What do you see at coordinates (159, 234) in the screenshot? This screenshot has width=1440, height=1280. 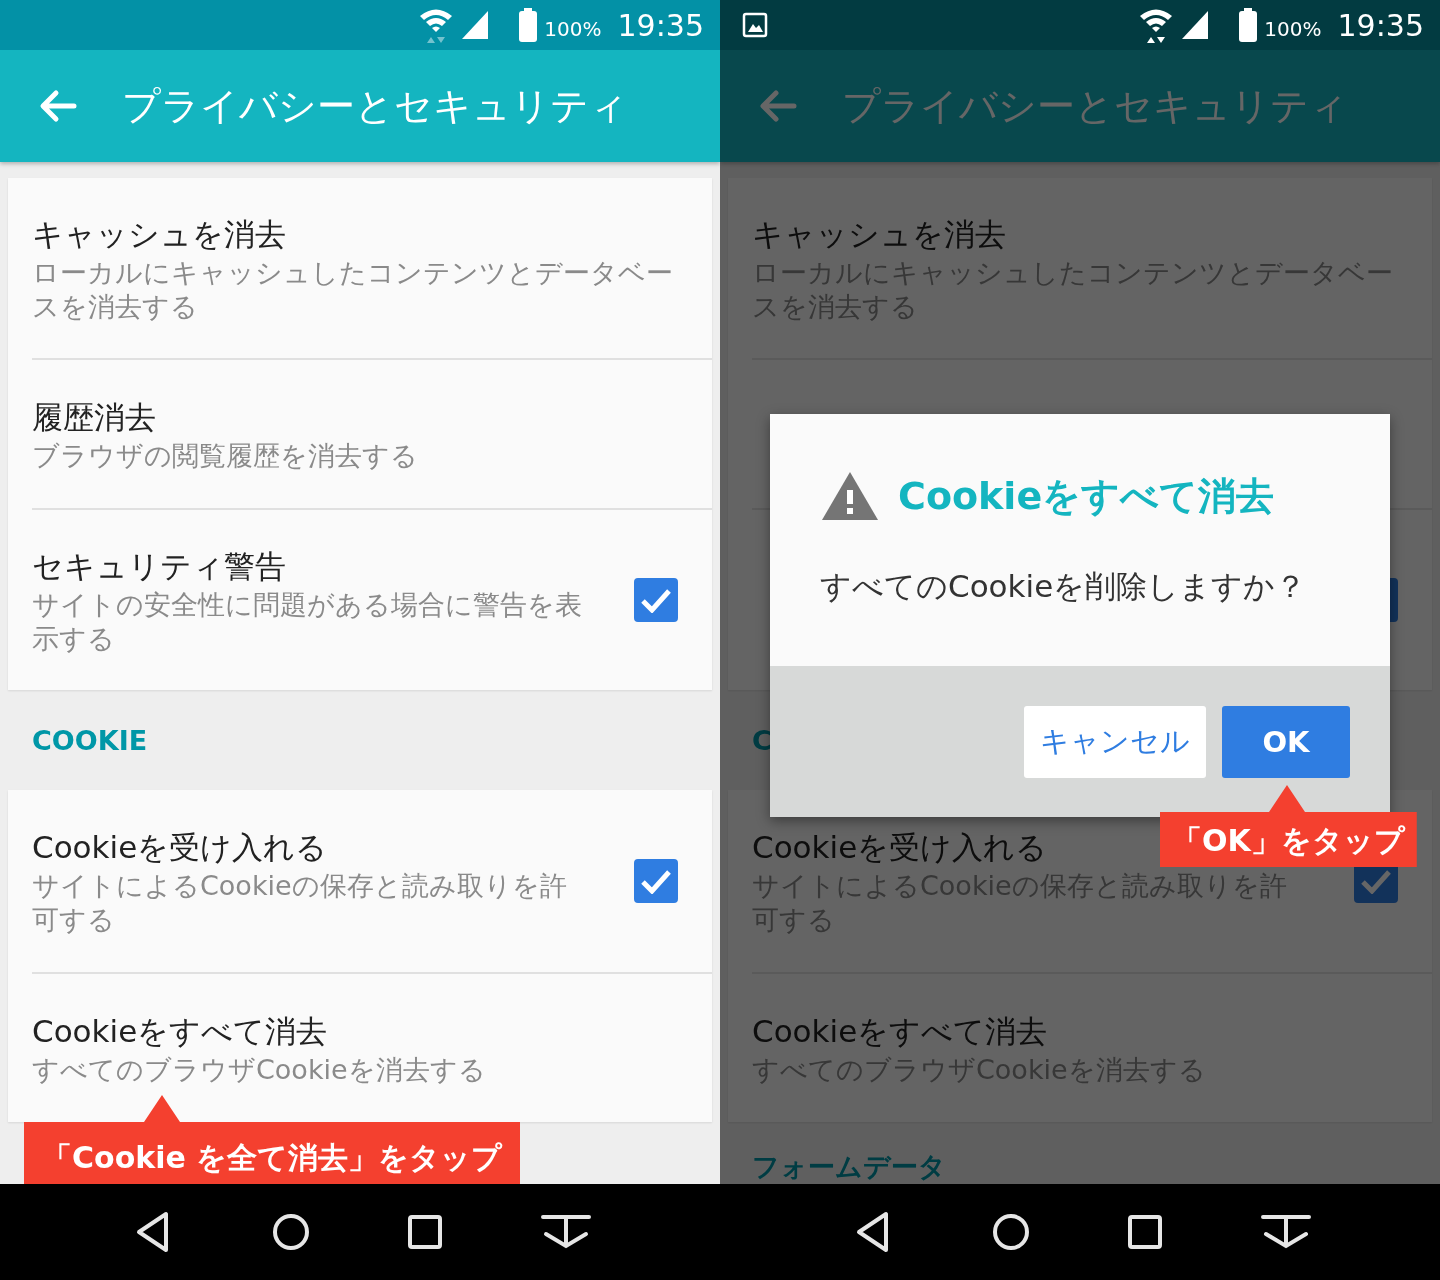 I see `setting-title: キャッシュを消去` at bounding box center [159, 234].